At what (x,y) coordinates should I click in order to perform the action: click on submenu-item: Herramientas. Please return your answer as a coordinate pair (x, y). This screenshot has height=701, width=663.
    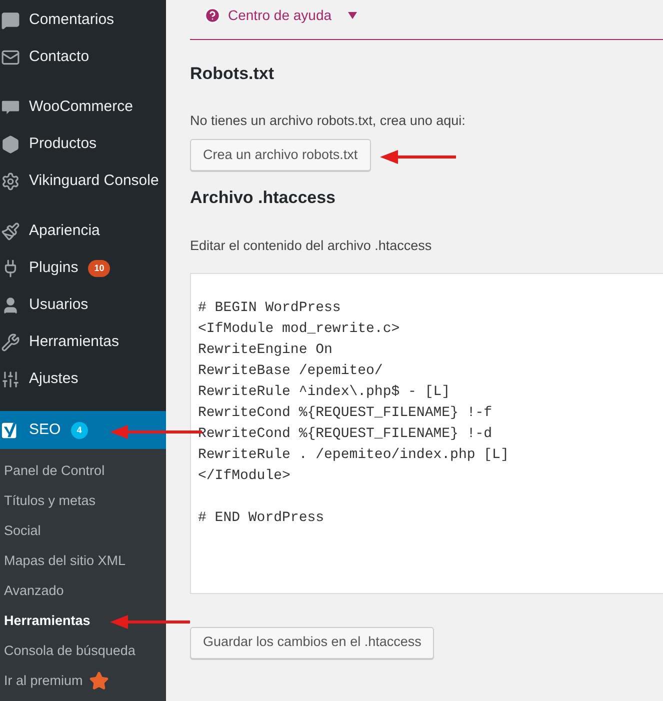
    Looking at the image, I should click on (83, 621).